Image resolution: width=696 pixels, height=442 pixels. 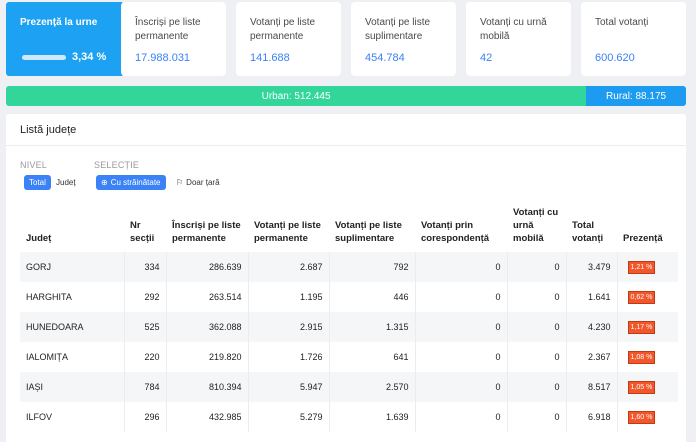 I want to click on stat-value: 141.688, so click(x=270, y=58).